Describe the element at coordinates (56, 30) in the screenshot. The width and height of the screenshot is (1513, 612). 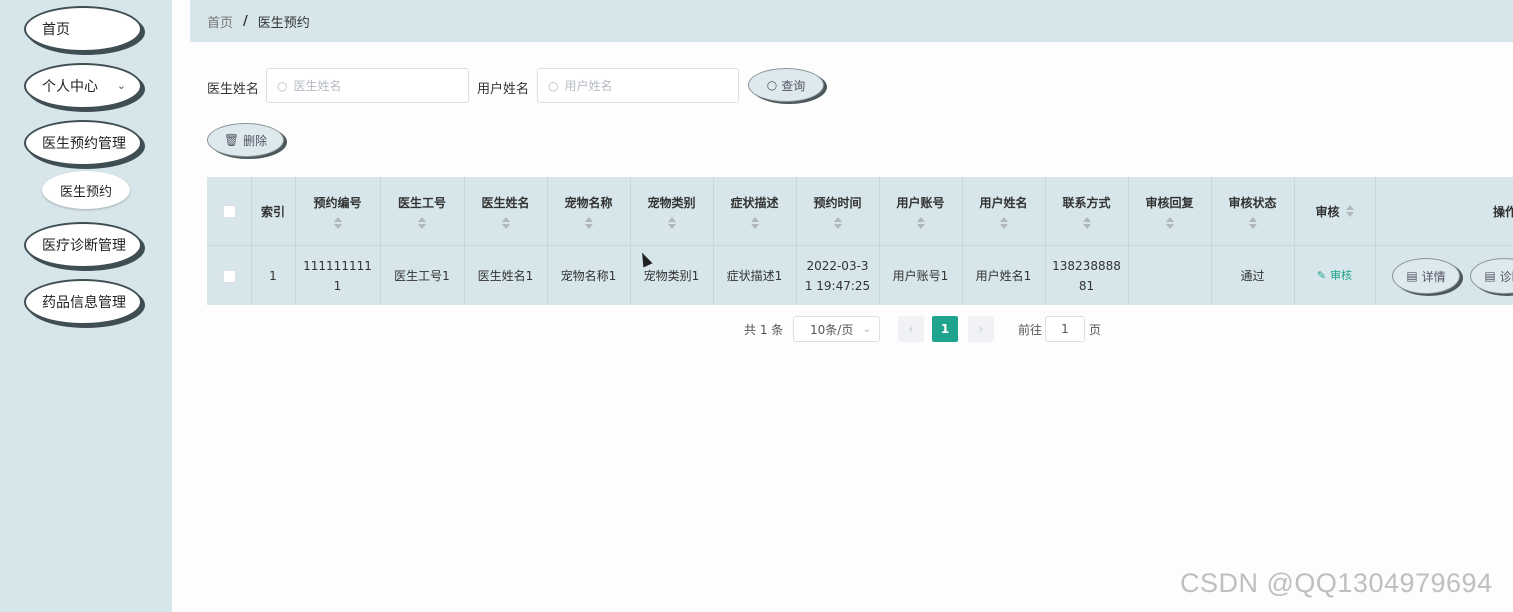
I see `sidebar-item-label: 首页` at that location.